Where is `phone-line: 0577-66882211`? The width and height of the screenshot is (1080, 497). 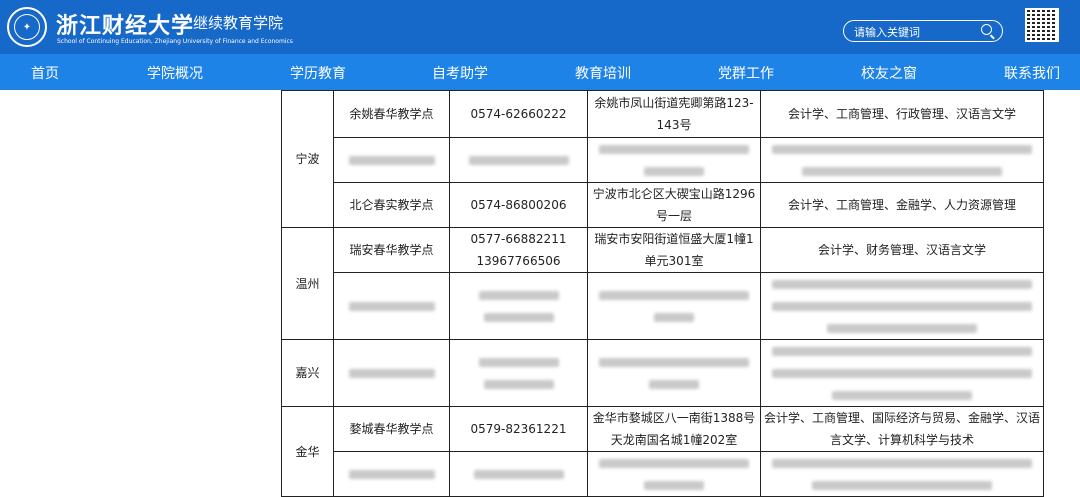
phone-line: 0577-66882211 is located at coordinates (518, 239).